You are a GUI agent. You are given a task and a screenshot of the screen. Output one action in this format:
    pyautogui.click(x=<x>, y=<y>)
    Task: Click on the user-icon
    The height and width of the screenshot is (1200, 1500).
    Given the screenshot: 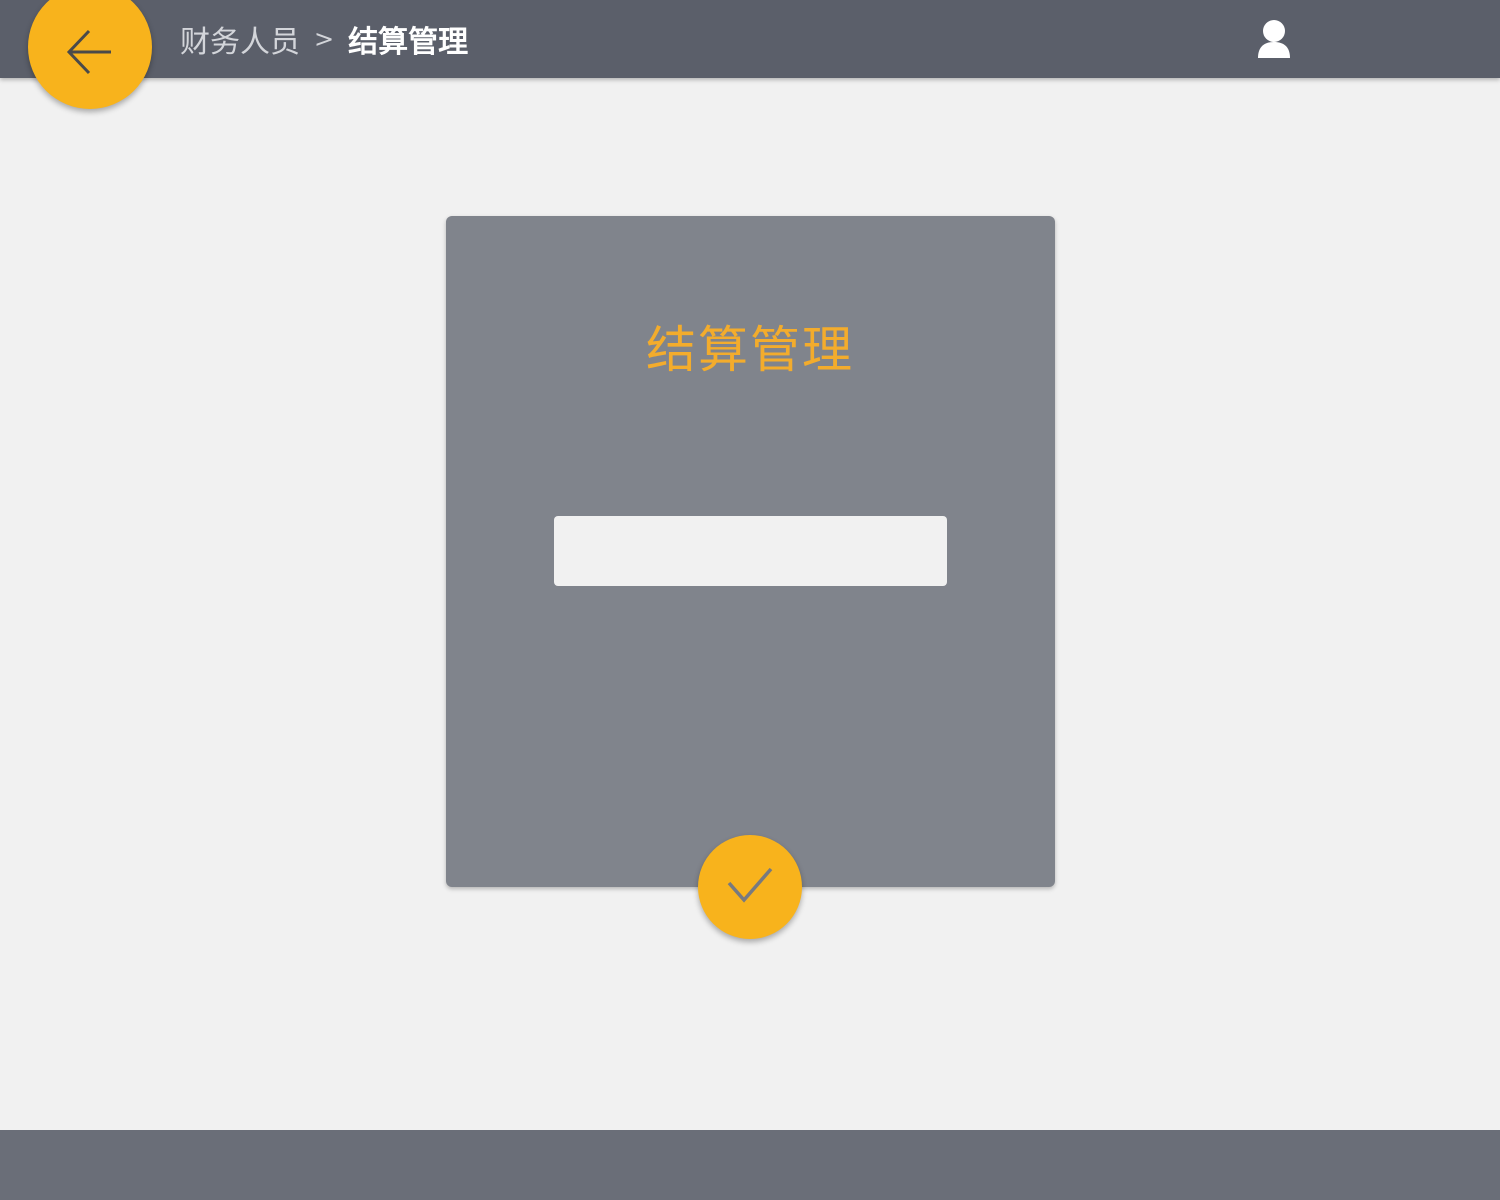 What is the action you would take?
    pyautogui.click(x=1274, y=42)
    